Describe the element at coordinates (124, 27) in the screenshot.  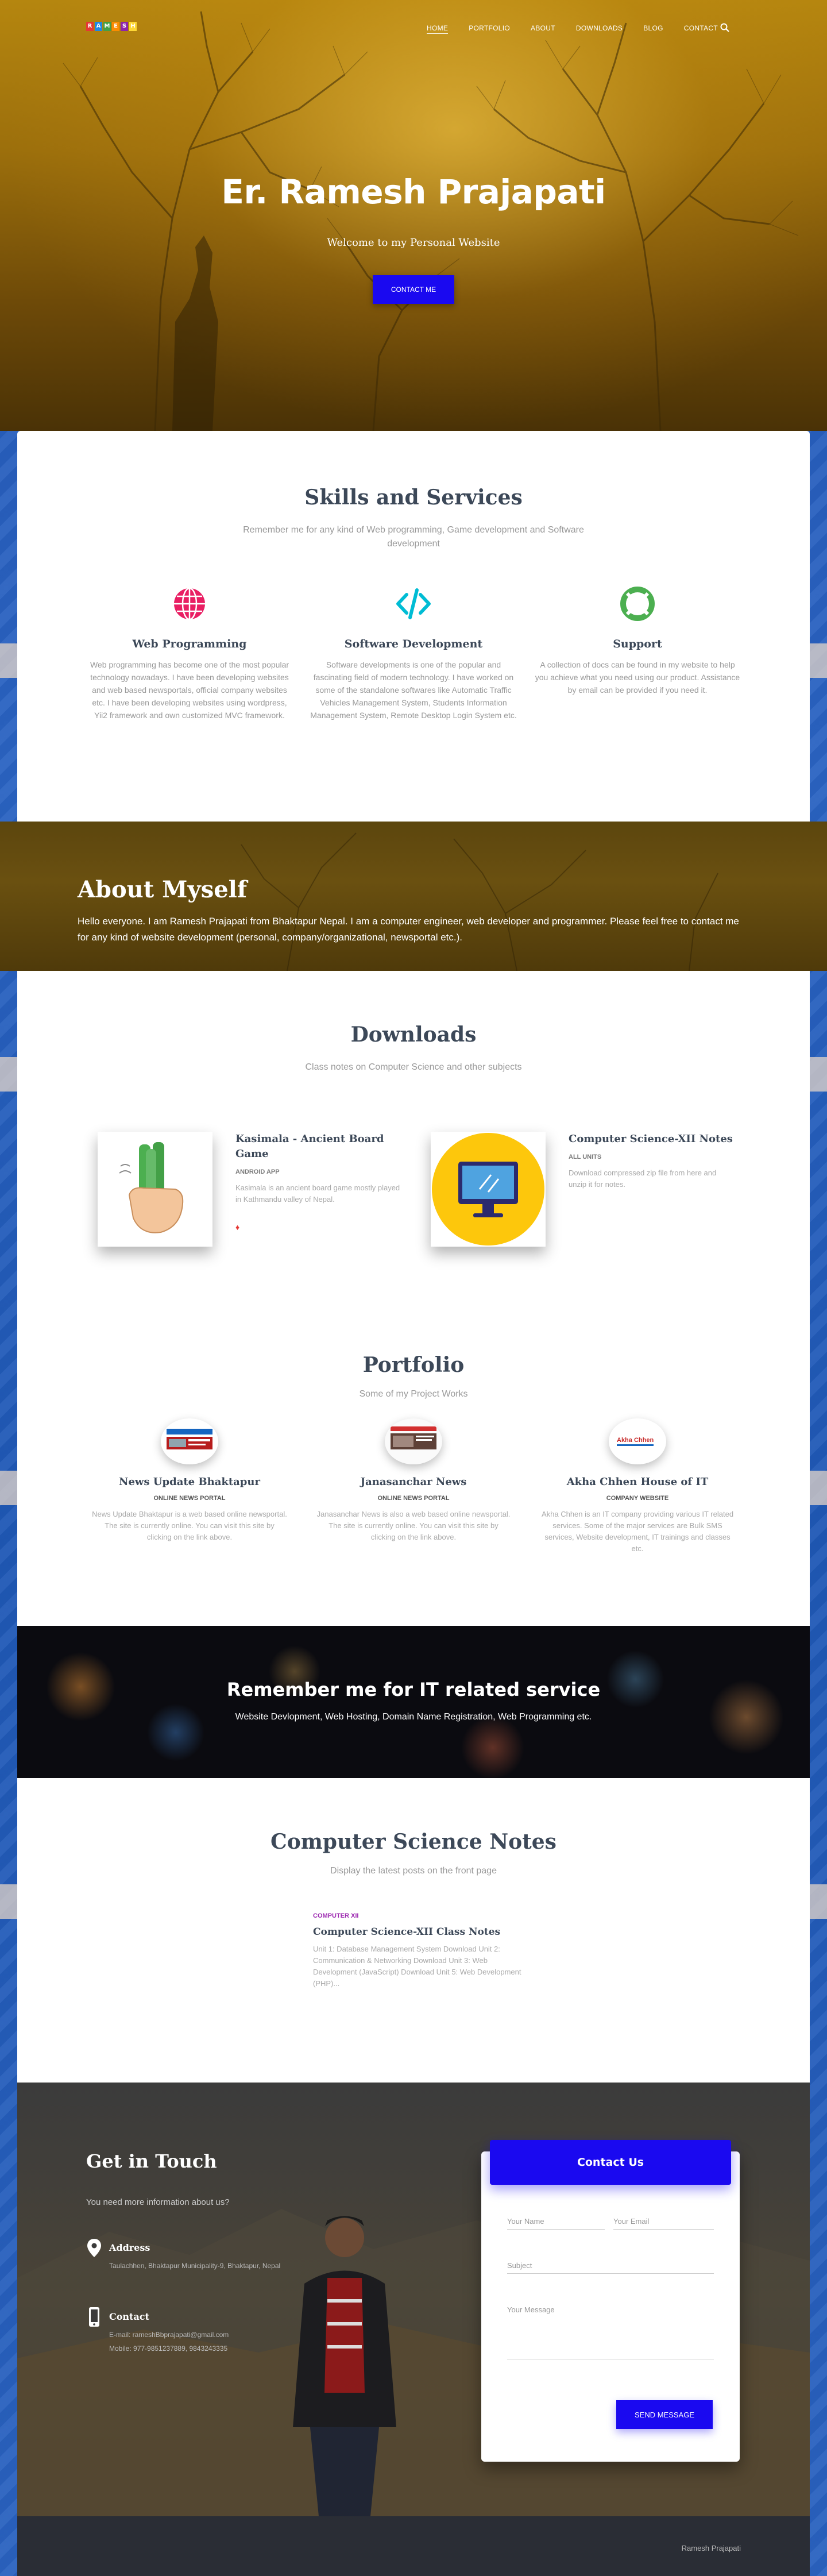
I see `logo-letter: S` at that location.